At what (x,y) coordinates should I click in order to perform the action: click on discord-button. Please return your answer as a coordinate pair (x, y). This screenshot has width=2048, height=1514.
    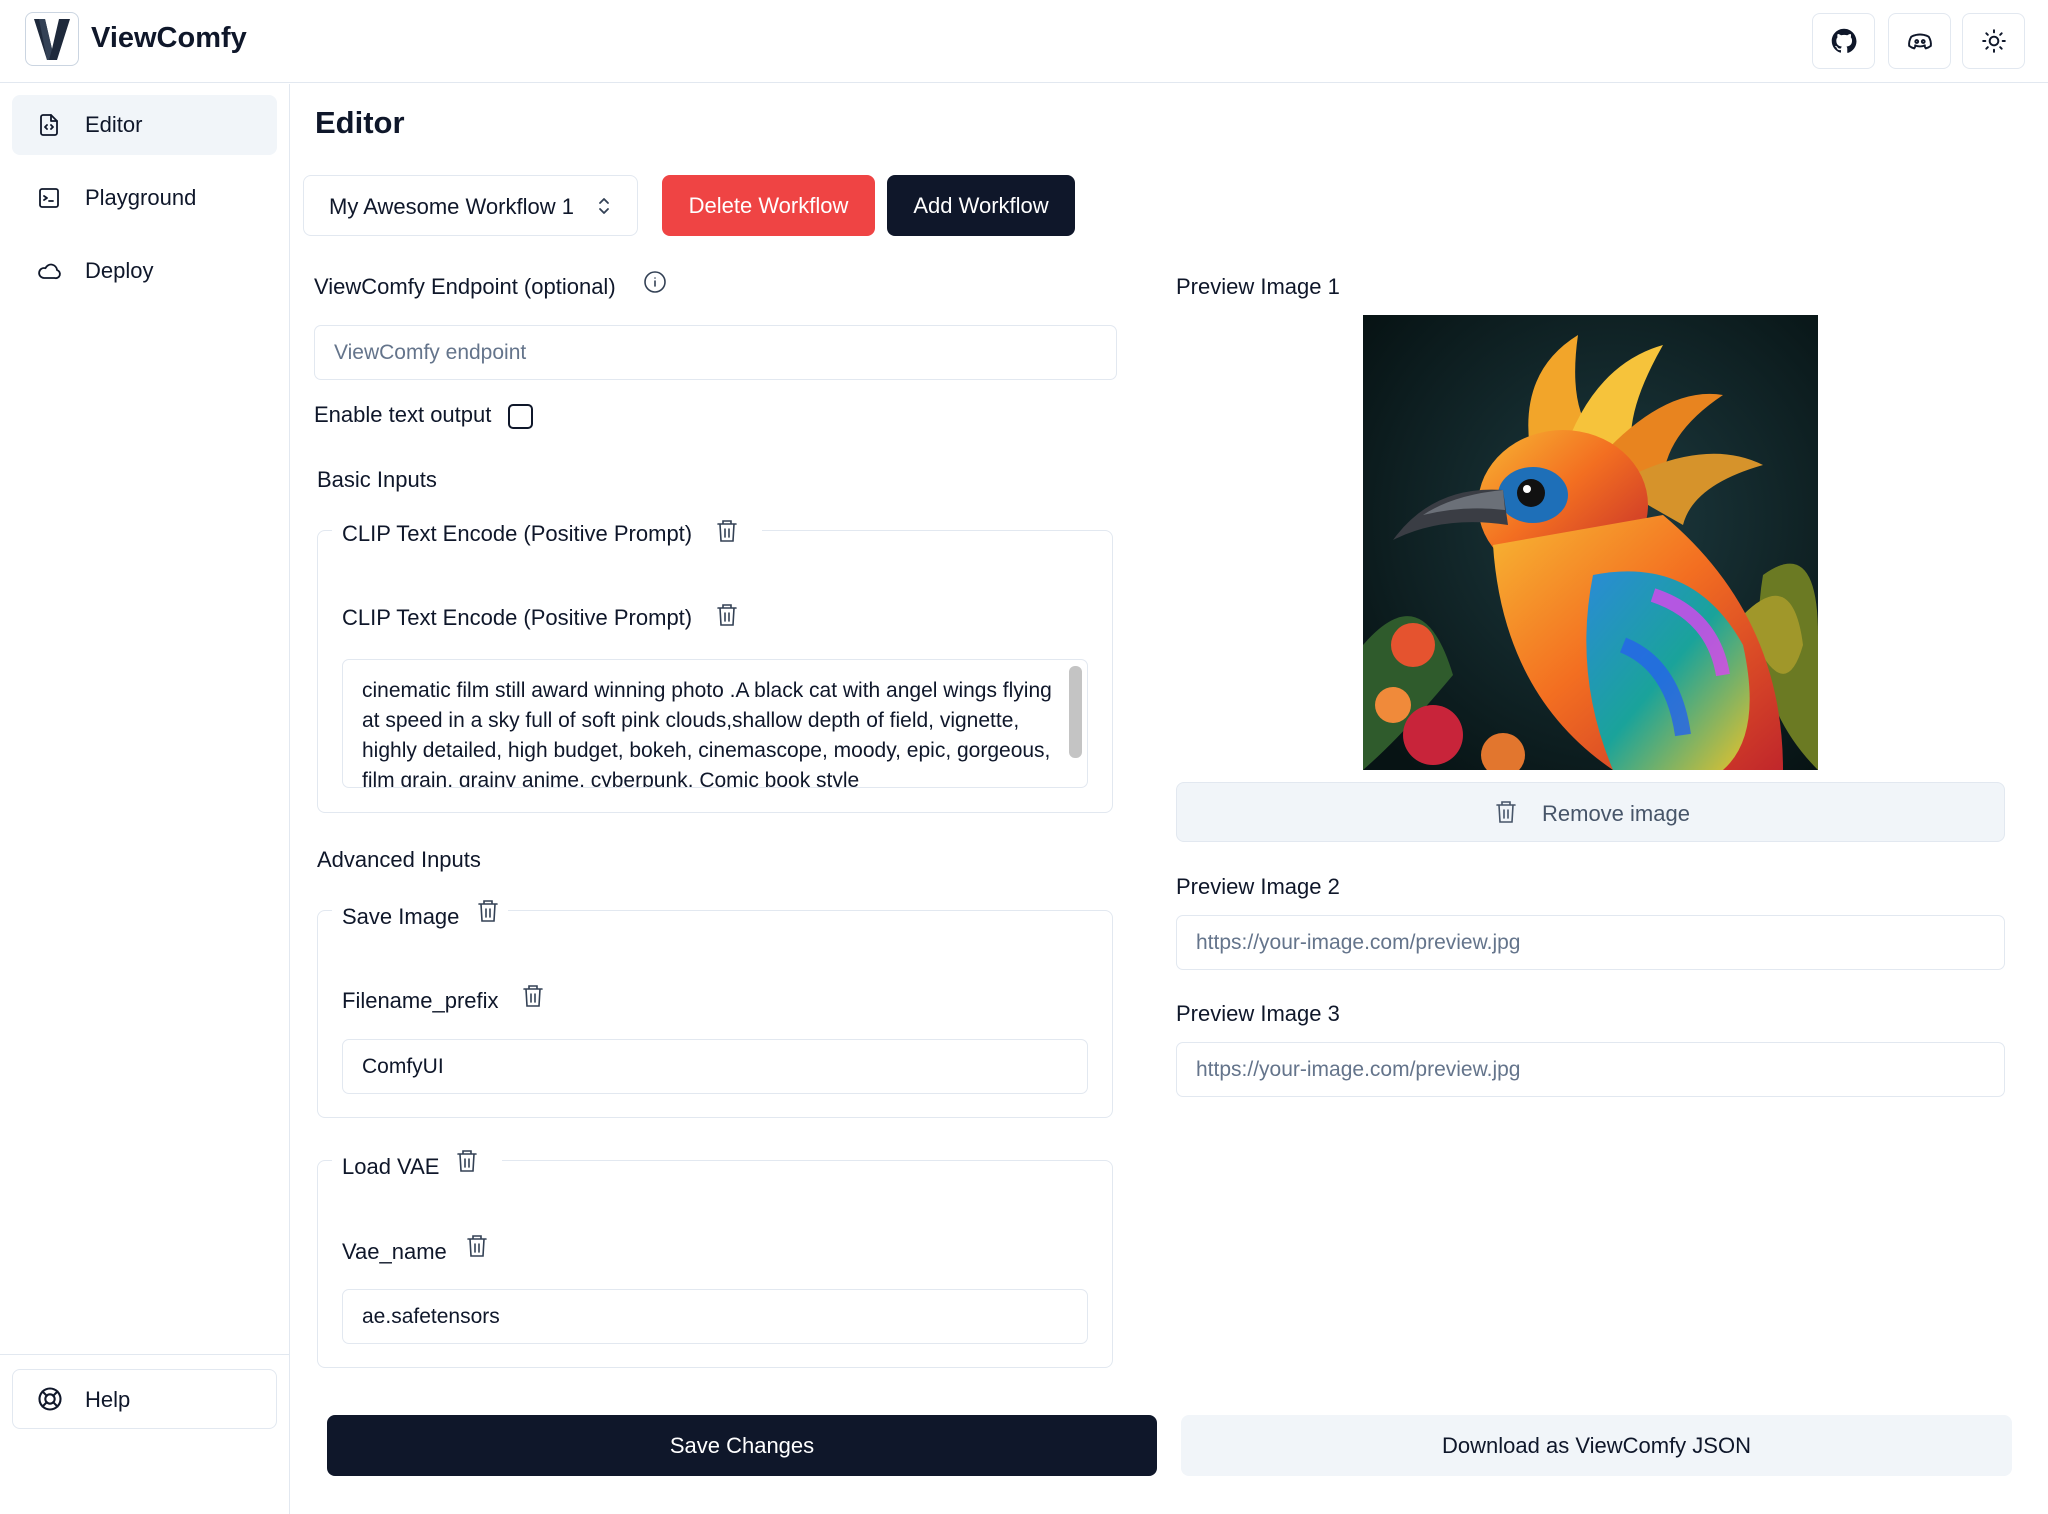
    Looking at the image, I should click on (1919, 41).